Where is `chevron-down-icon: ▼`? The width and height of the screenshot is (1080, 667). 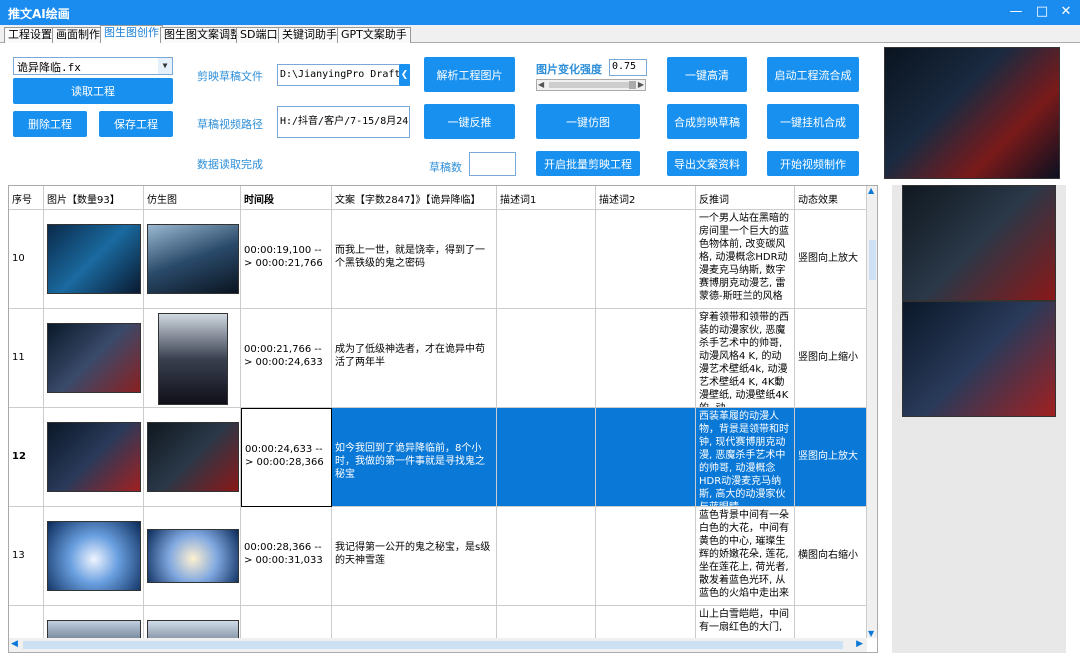 chevron-down-icon: ▼ is located at coordinates (165, 66).